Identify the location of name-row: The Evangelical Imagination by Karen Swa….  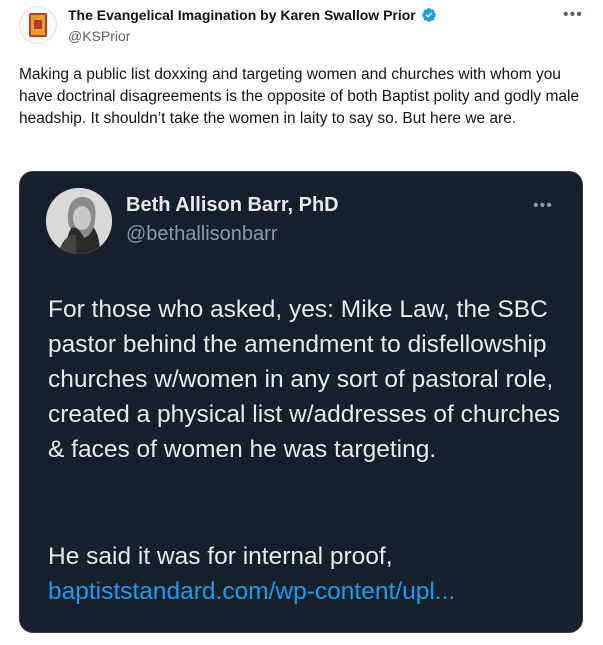
(252, 15).